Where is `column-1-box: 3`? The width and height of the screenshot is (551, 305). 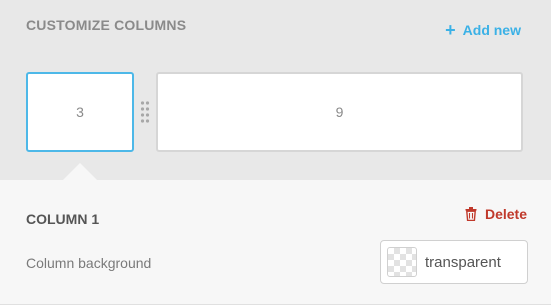 column-1-box: 3 is located at coordinates (80, 112).